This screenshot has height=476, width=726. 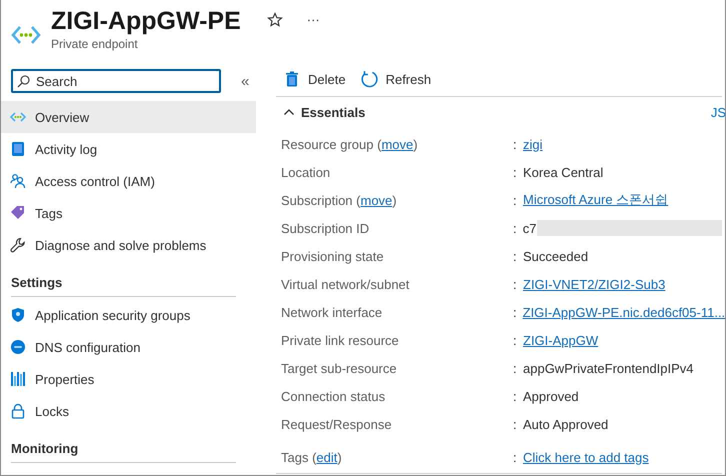 I want to click on refresh-icon, so click(x=369, y=79).